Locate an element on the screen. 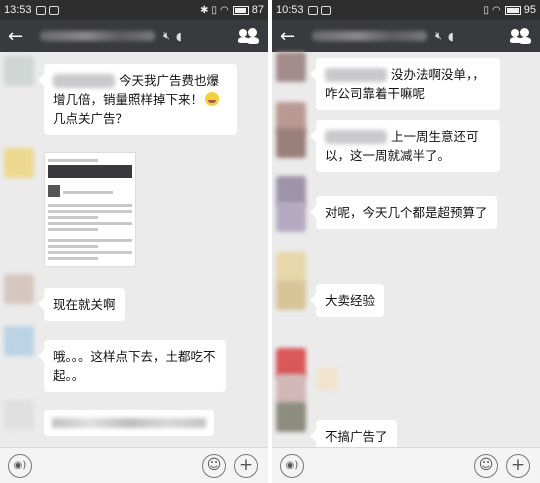 This screenshot has width=540, height=483. bluetooth-icon: ✱ is located at coordinates (204, 10).